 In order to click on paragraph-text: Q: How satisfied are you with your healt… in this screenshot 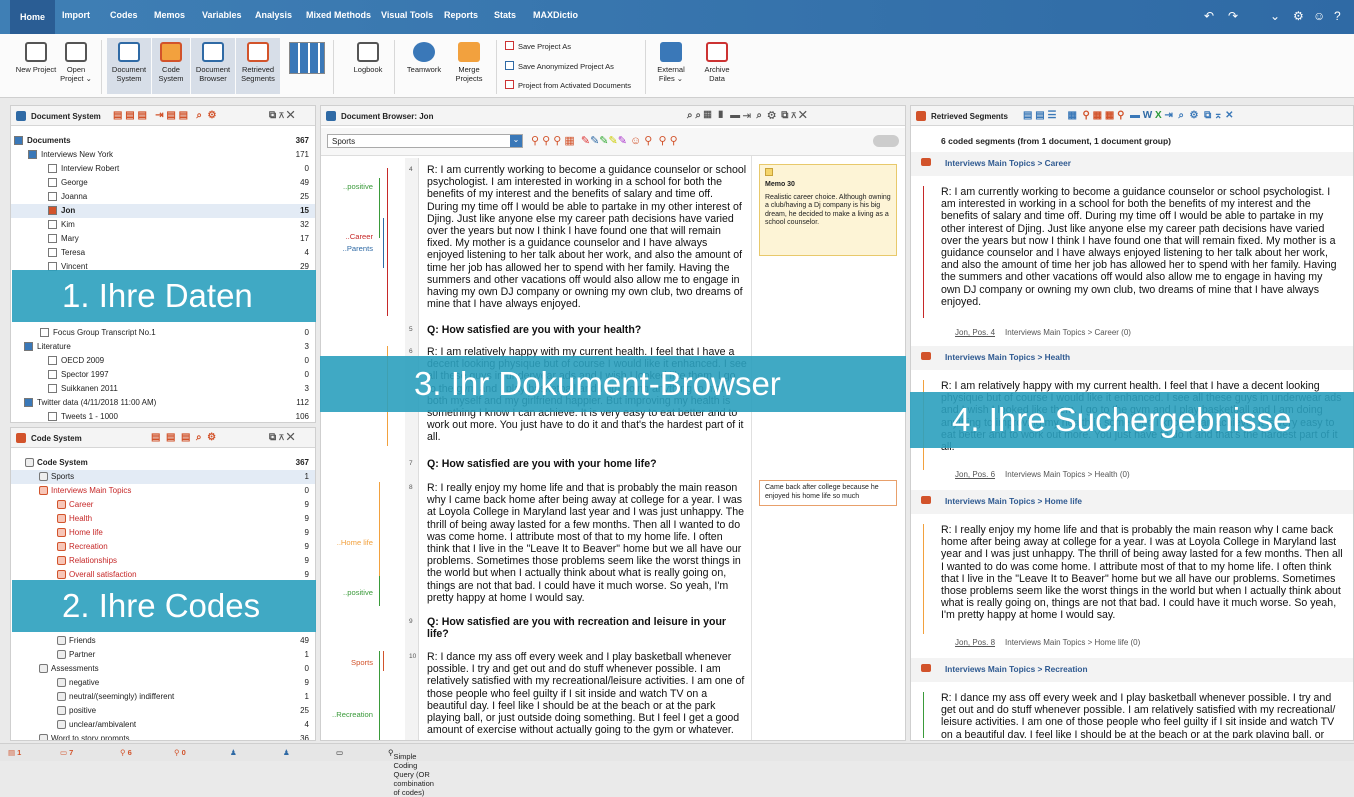, I will do `click(587, 331)`.